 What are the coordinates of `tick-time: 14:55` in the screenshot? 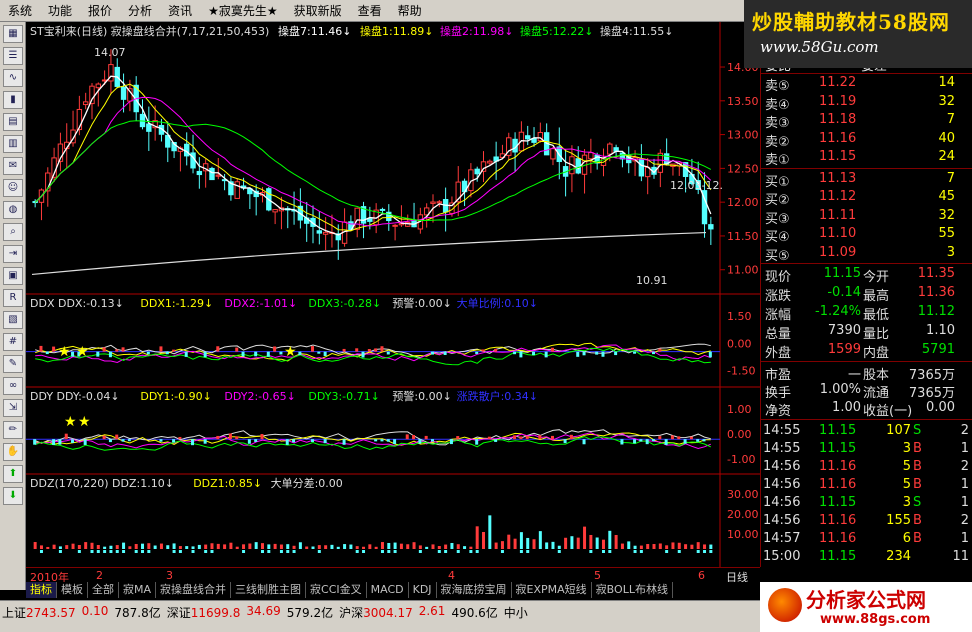 It's located at (782, 448).